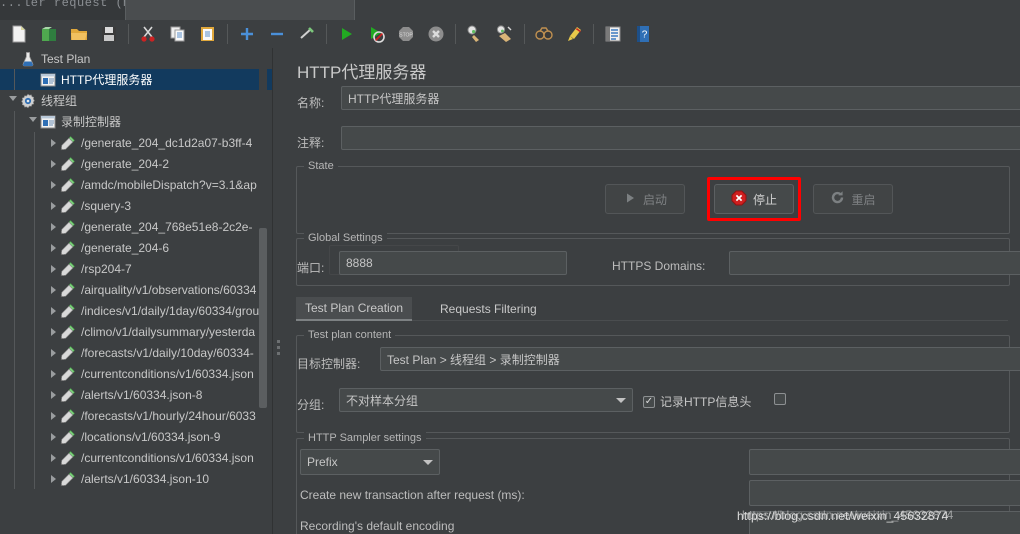 The width and height of the screenshot is (1020, 534). I want to click on tree-node: HTTP代理服务器, so click(136, 79).